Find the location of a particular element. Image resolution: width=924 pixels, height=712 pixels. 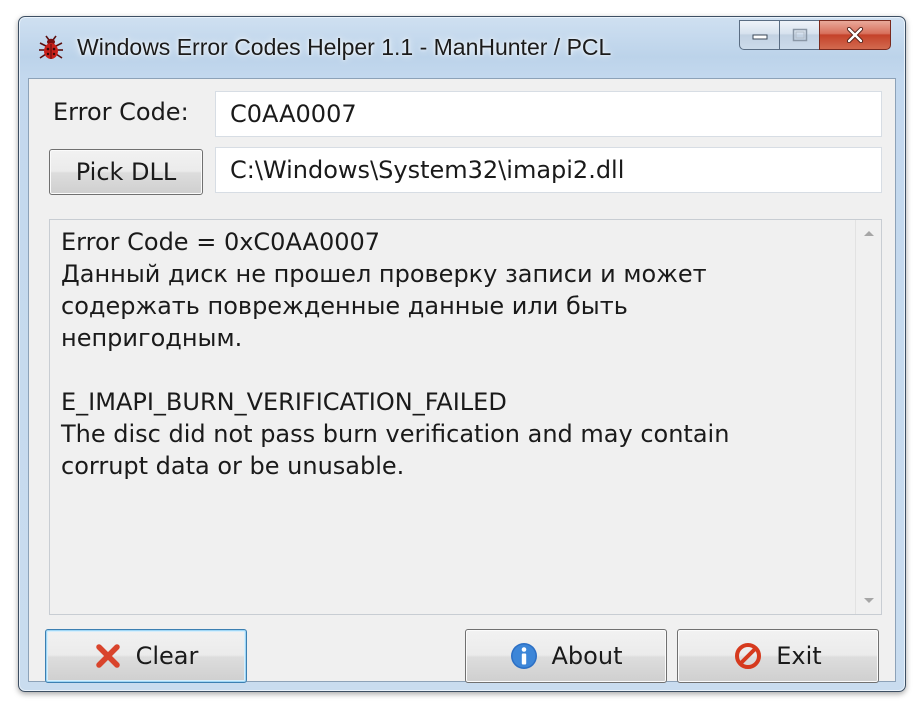

red-x-icon is located at coordinates (107, 656).